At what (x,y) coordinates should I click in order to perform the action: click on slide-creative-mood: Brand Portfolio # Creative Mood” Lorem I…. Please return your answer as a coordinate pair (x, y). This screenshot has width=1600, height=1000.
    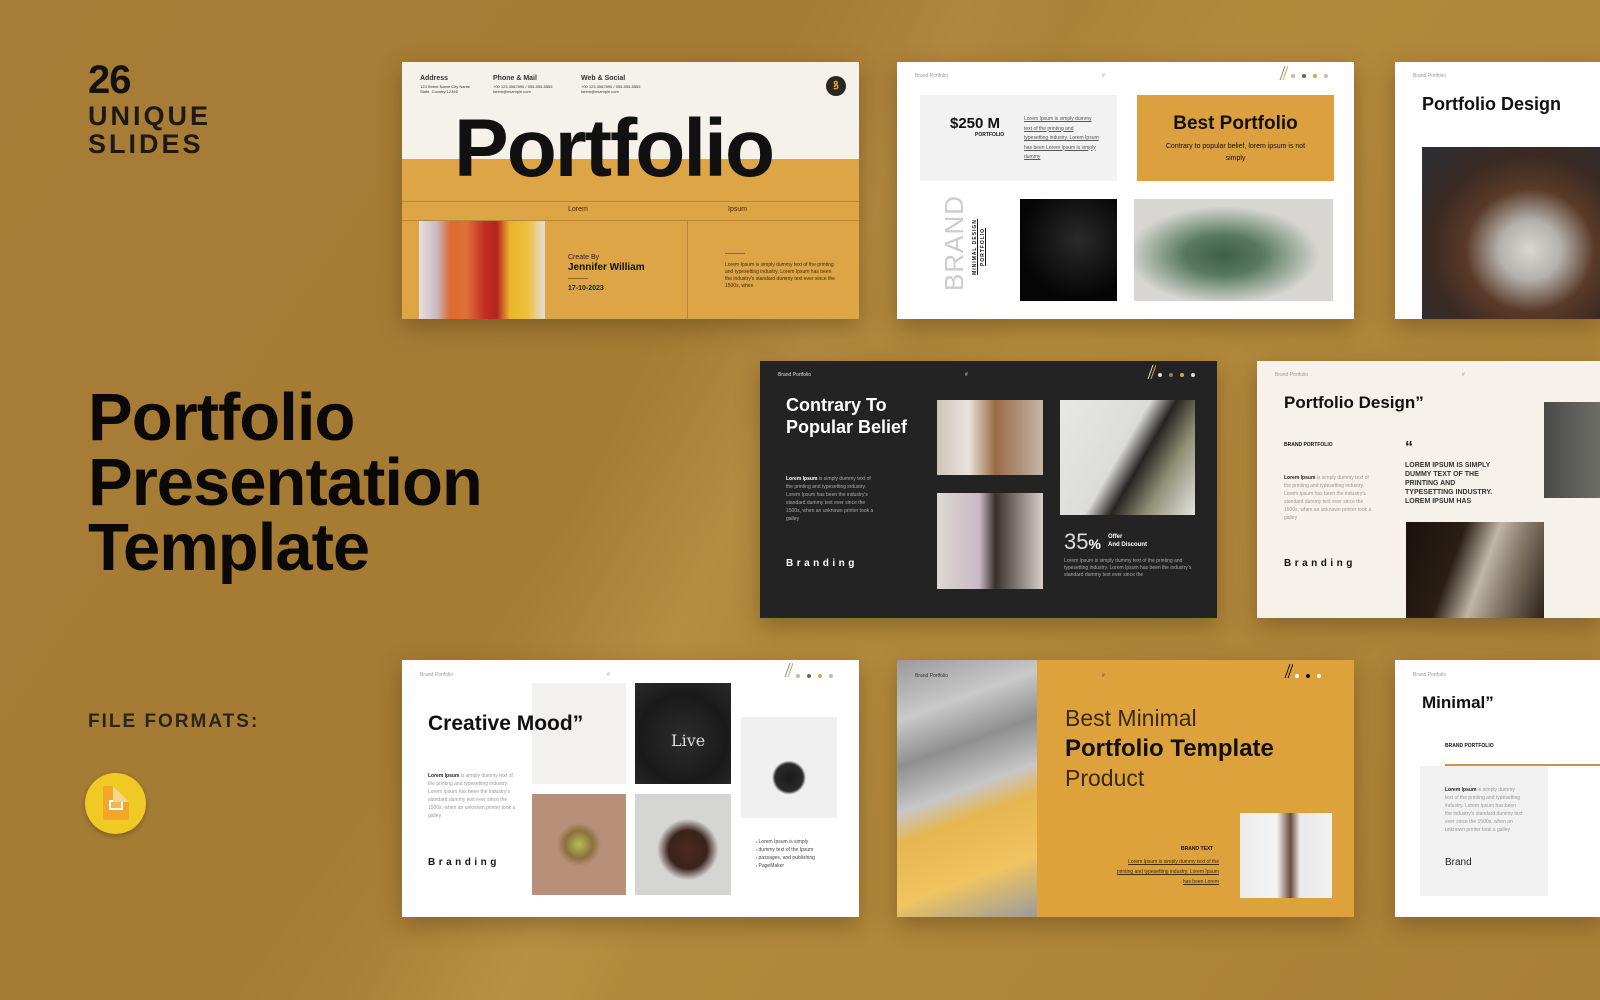
    Looking at the image, I should click on (630, 788).